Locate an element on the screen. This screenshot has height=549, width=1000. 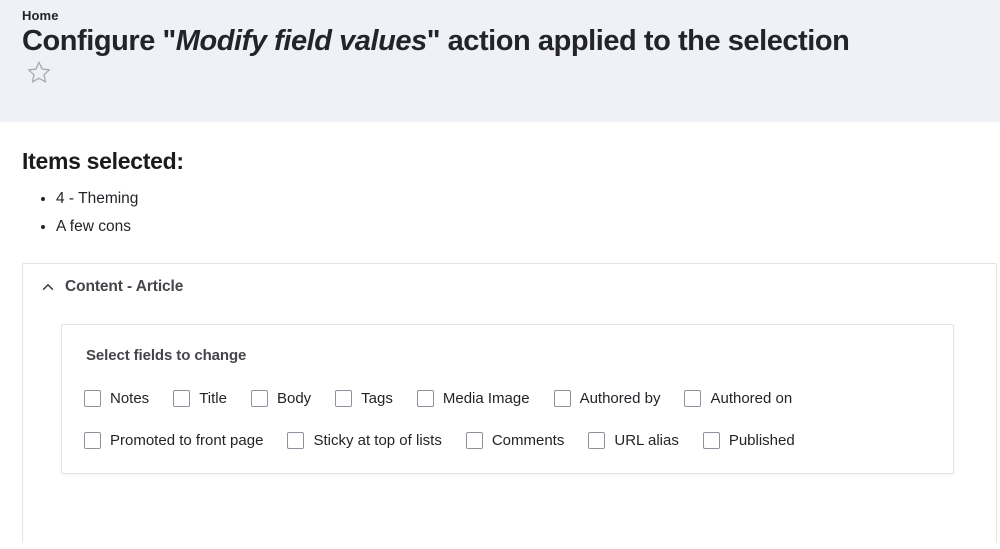
content-article-details-toggle: Content - Article is located at coordinates (509, 286).